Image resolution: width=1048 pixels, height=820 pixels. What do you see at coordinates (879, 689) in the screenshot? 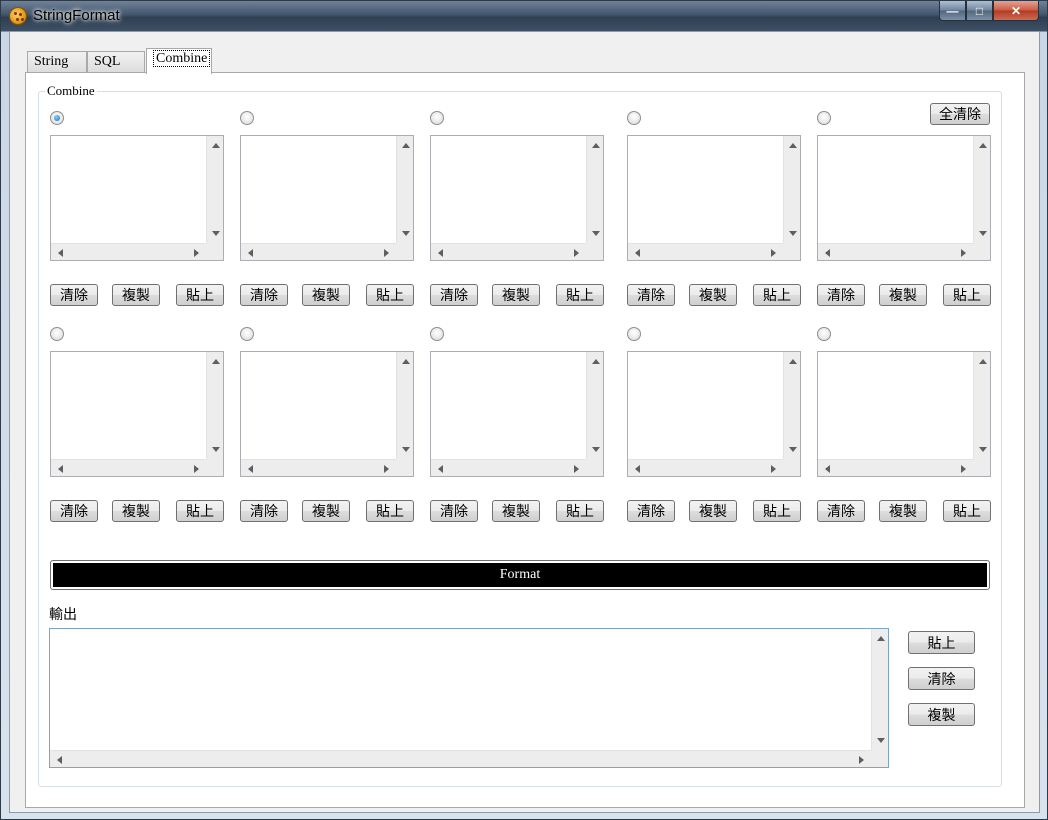
I see `output-vertical-scrollbar` at bounding box center [879, 689].